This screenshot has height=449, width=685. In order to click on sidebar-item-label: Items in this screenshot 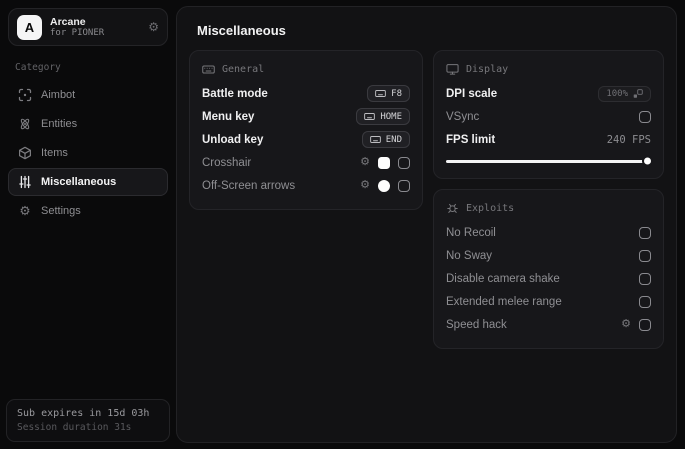, I will do `click(54, 153)`.